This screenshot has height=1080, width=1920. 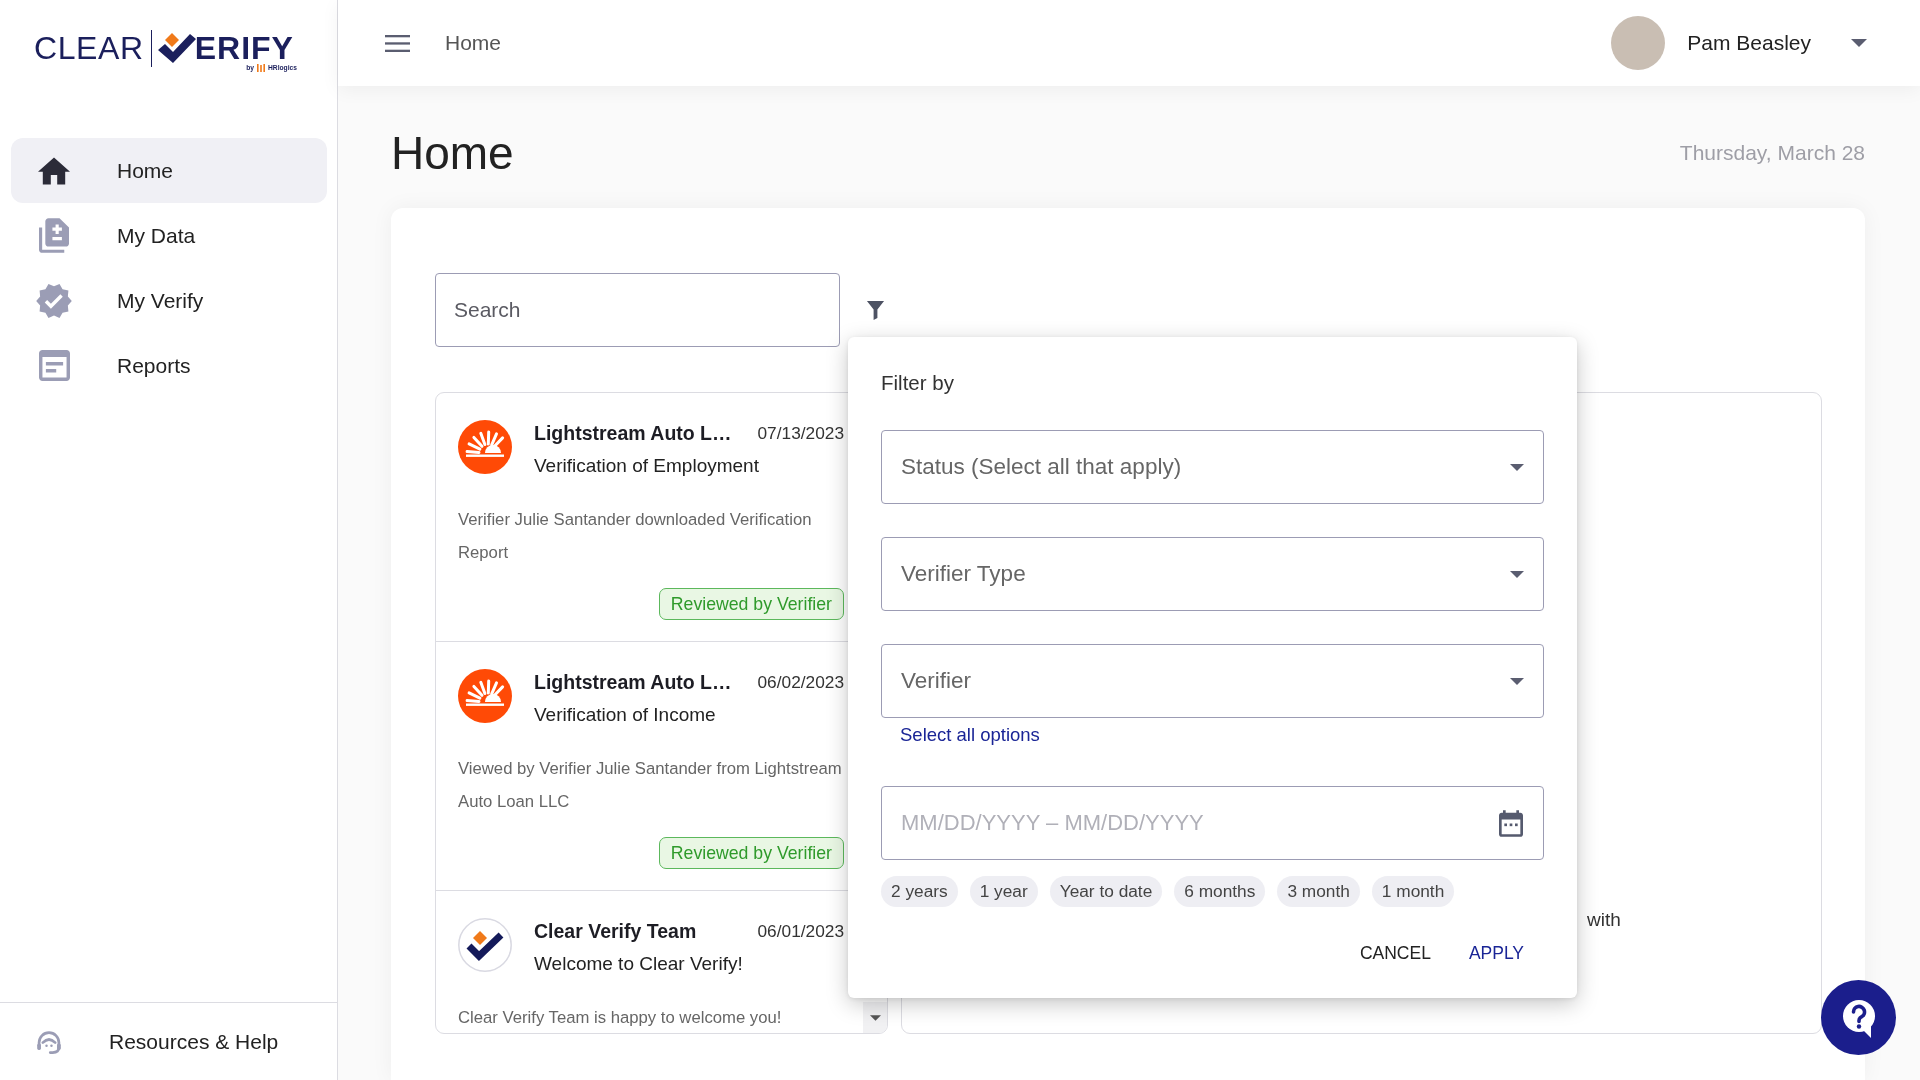 I want to click on item-description: Verifier Julie Santander downloaded Verification Report, so click(x=635, y=536).